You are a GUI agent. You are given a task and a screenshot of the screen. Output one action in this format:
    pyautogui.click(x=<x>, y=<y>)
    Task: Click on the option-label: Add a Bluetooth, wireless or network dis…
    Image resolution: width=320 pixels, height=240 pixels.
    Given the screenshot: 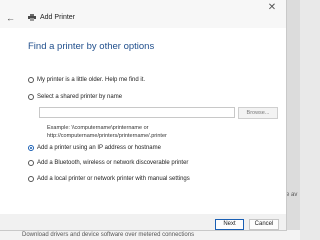 What is the action you would take?
    pyautogui.click(x=113, y=163)
    